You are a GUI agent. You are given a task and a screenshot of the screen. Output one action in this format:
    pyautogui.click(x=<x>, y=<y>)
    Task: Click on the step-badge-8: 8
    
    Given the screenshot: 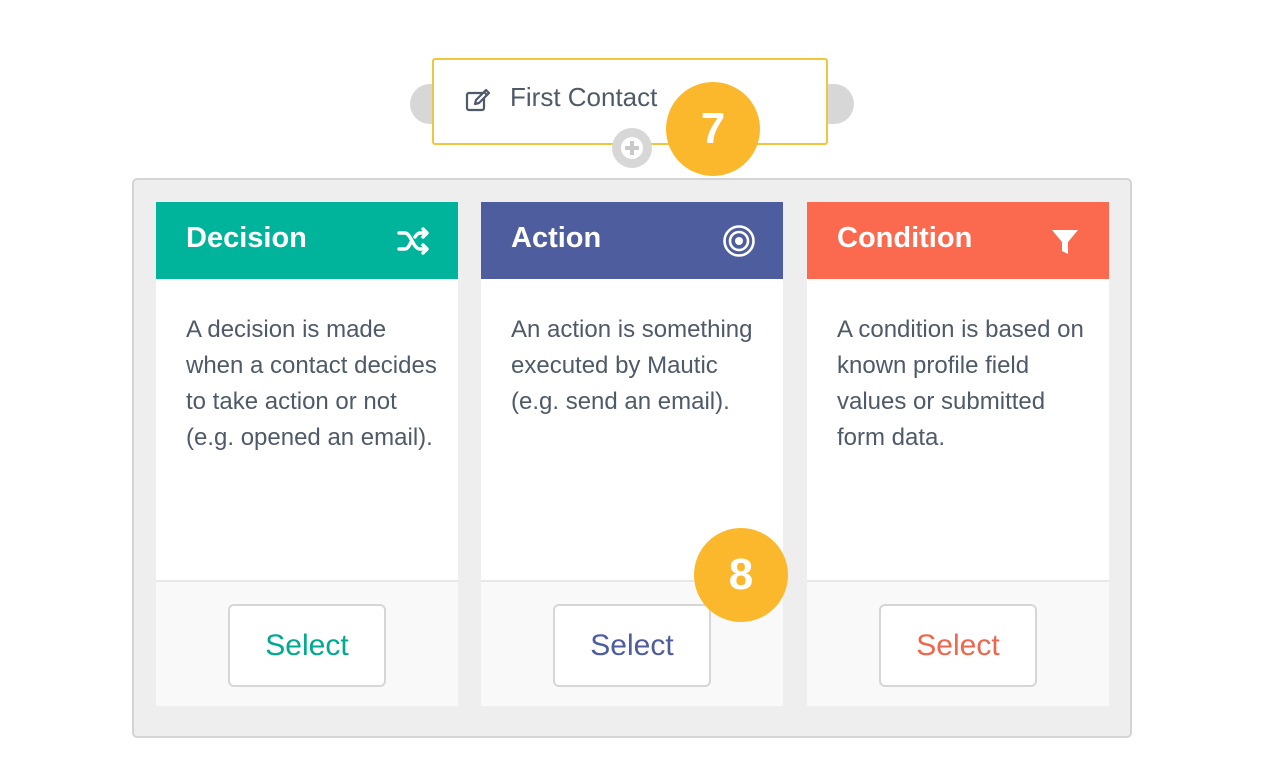 What is the action you would take?
    pyautogui.click(x=741, y=575)
    